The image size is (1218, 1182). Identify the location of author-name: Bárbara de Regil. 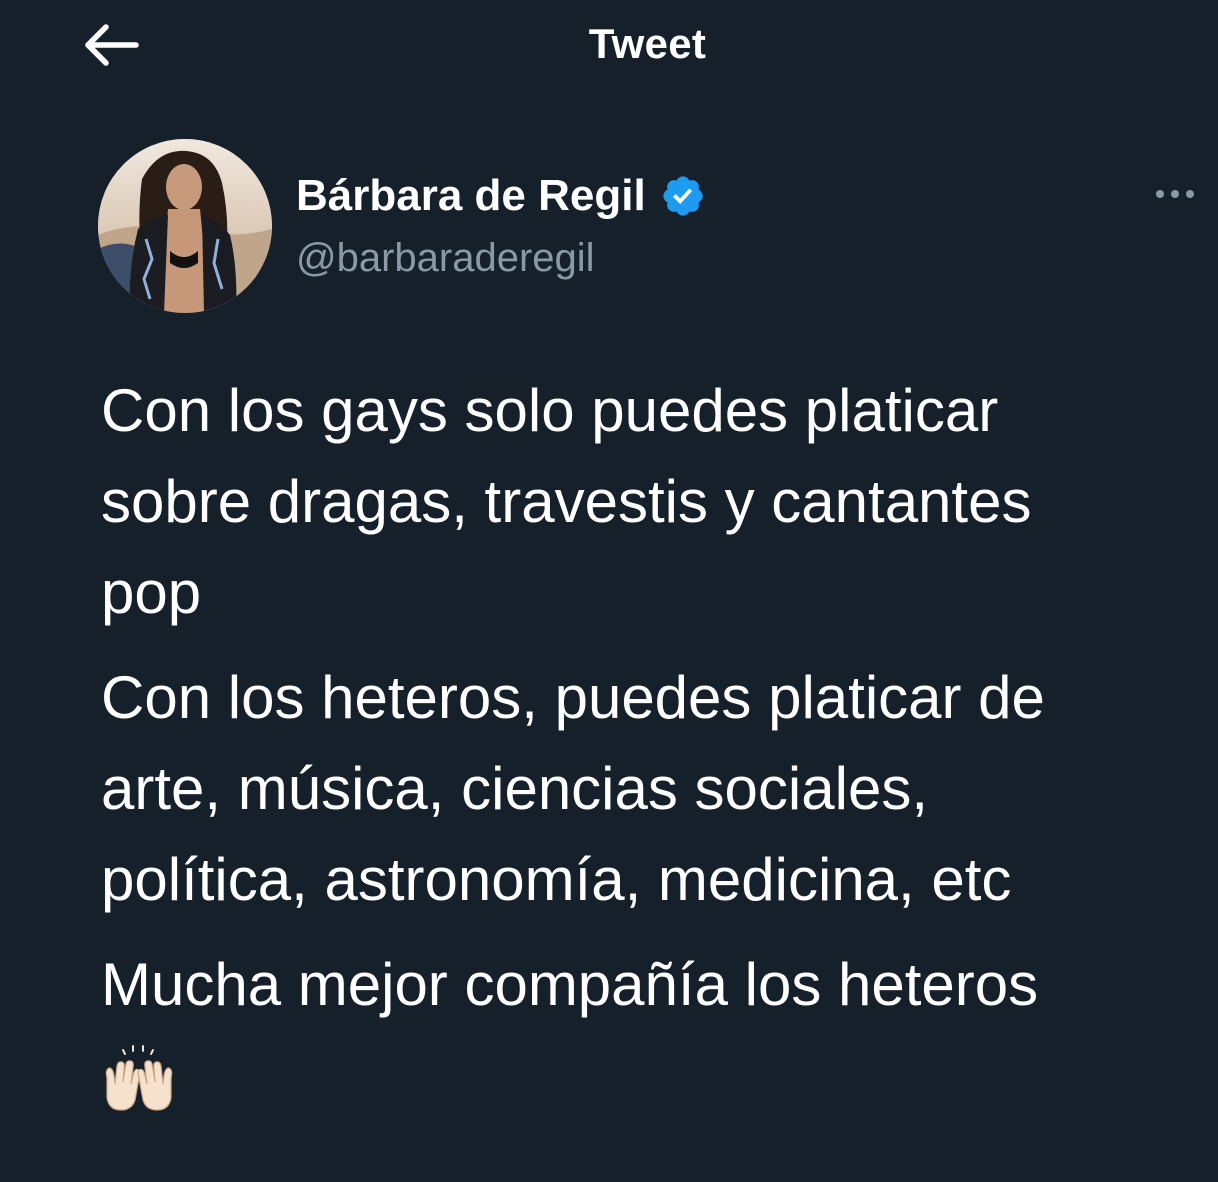
(501, 196).